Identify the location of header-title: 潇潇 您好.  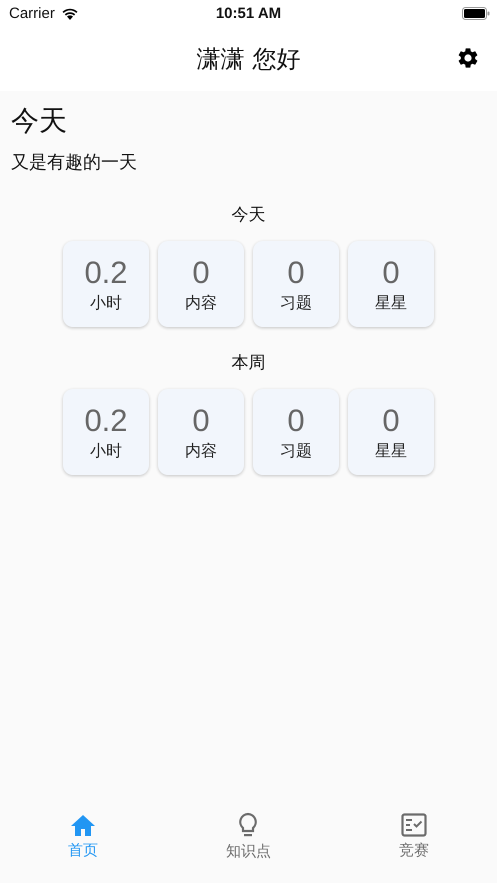
(248, 59).